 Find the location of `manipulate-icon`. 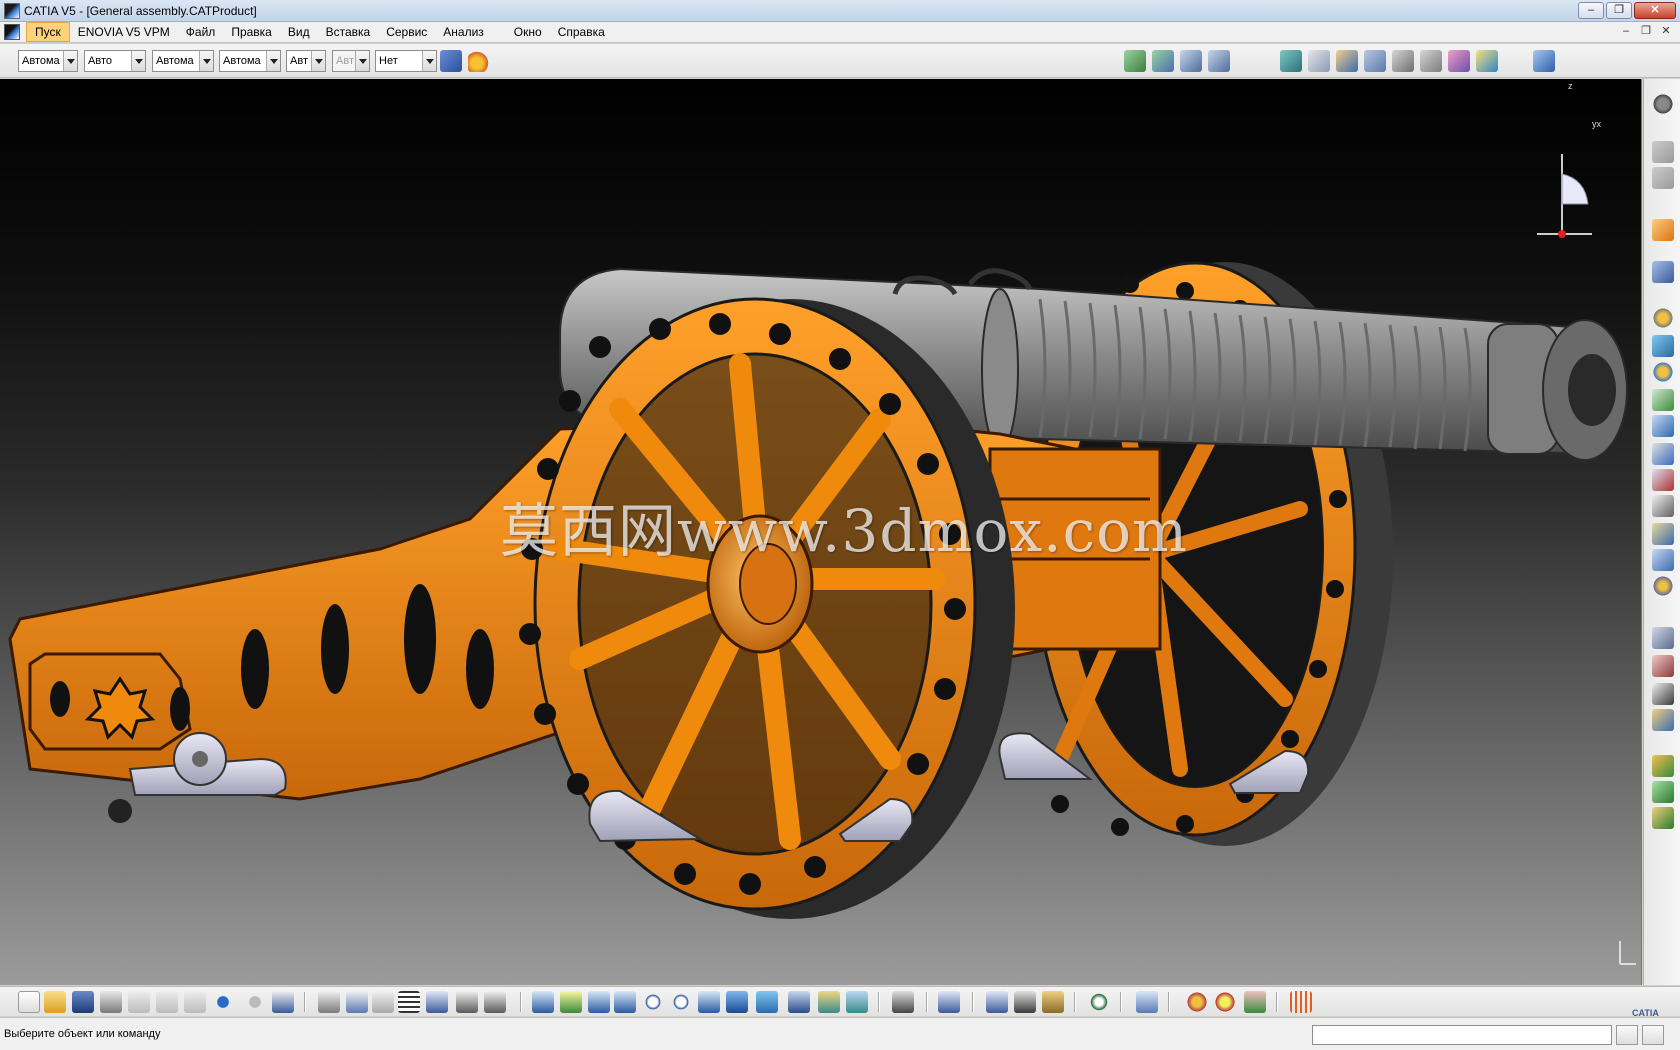

manipulate-icon is located at coordinates (1663, 272).